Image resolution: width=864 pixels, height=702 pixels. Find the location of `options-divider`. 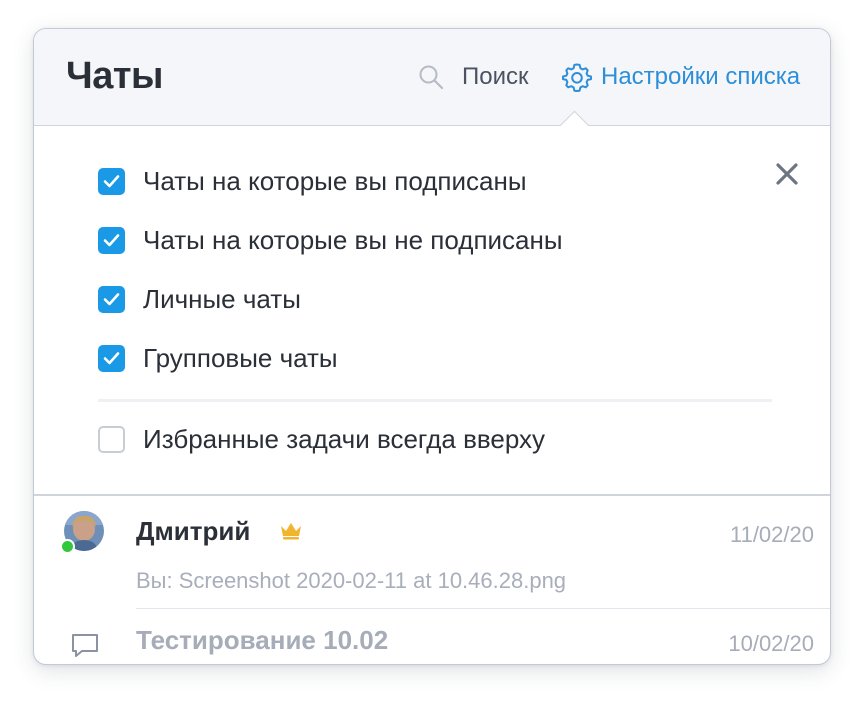

options-divider is located at coordinates (435, 400).